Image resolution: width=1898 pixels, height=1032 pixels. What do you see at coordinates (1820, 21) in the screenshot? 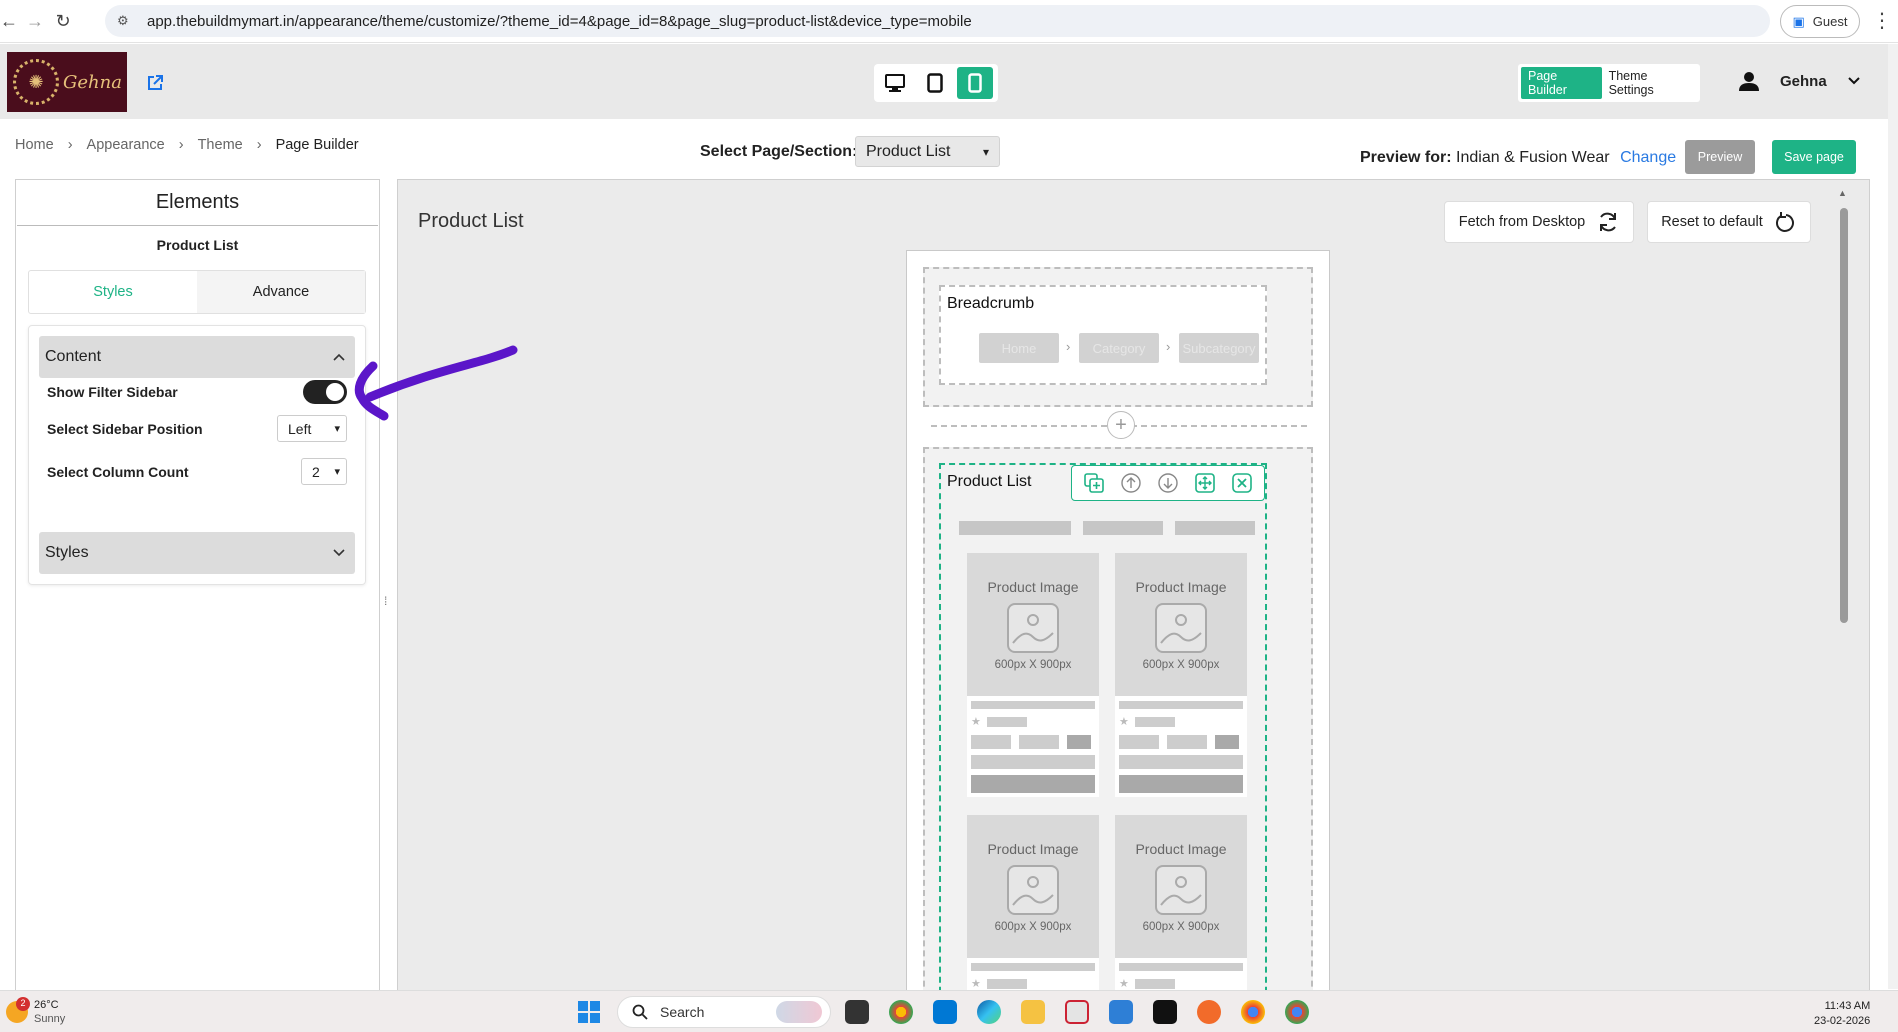
I see `profile-button: ▣ Guest` at bounding box center [1820, 21].